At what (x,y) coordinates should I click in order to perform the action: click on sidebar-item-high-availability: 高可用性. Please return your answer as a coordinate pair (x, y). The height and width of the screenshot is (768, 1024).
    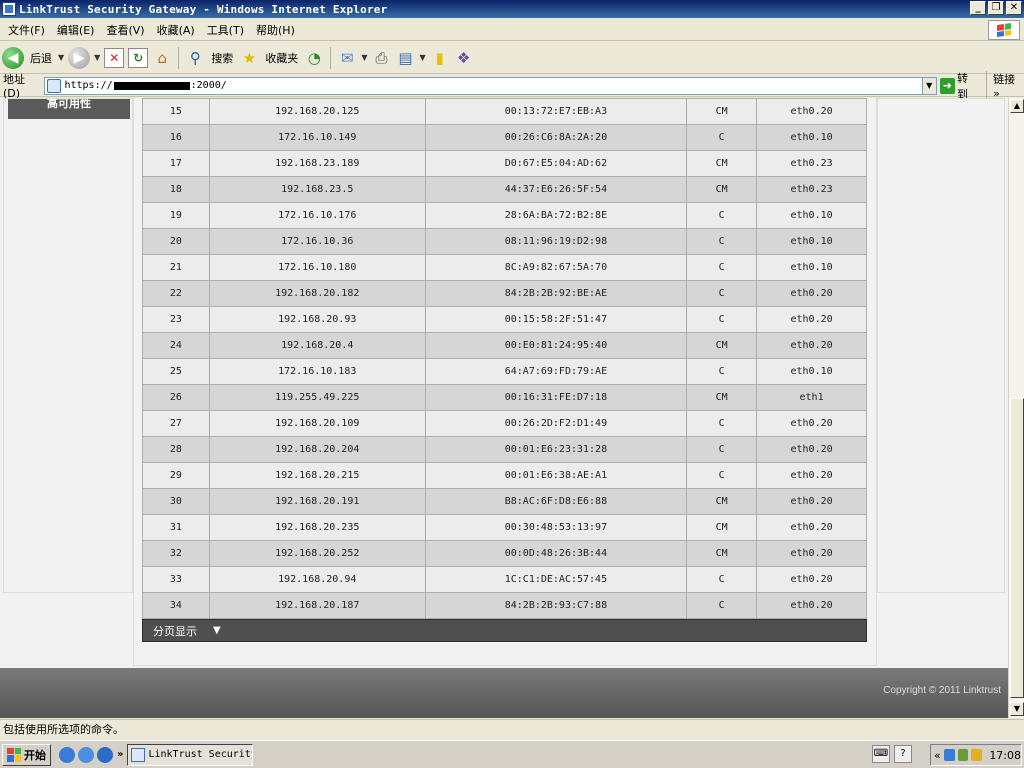
    Looking at the image, I should click on (69, 109).